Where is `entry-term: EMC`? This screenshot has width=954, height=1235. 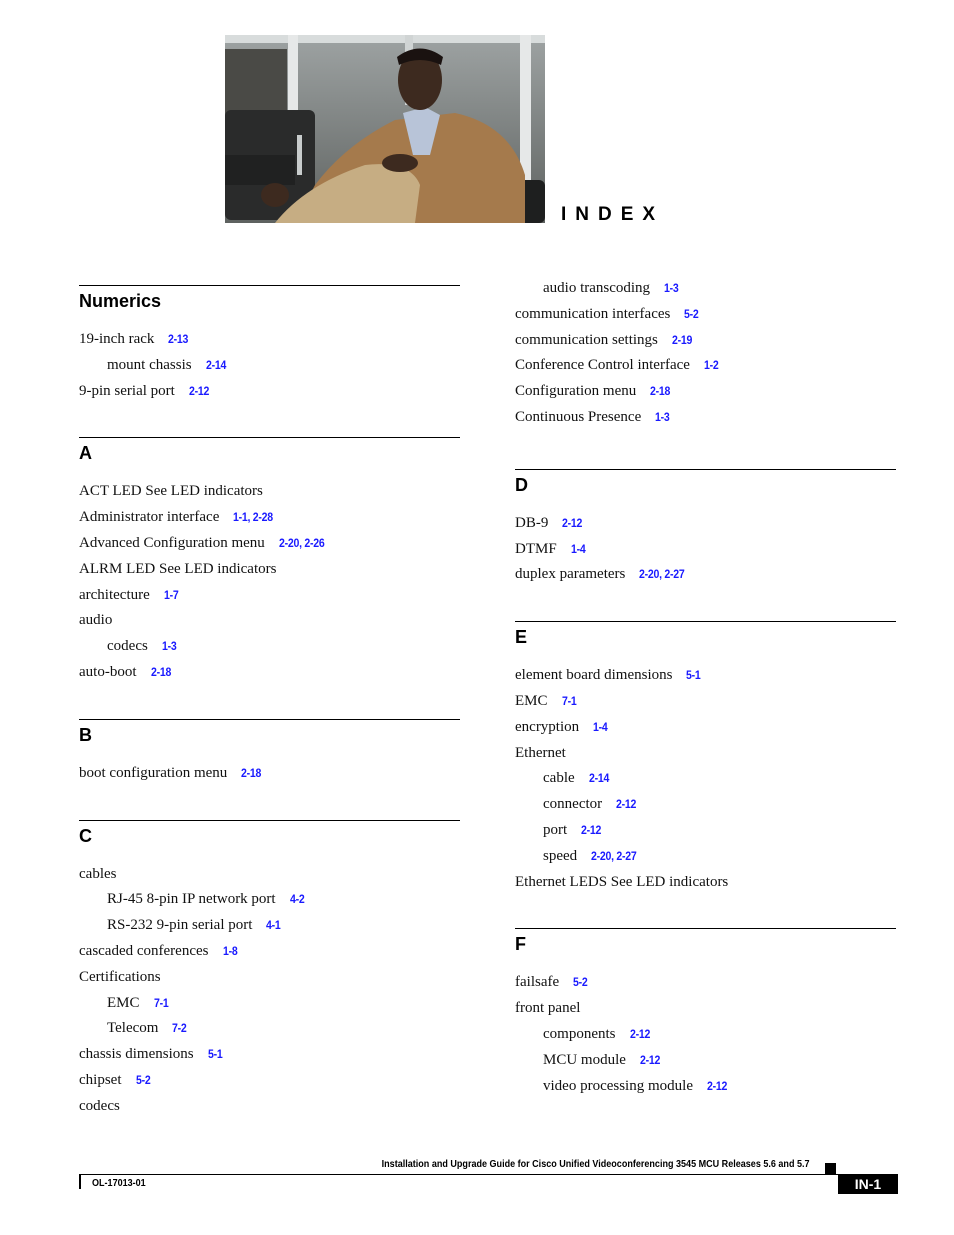
entry-term: EMC is located at coordinates (531, 700).